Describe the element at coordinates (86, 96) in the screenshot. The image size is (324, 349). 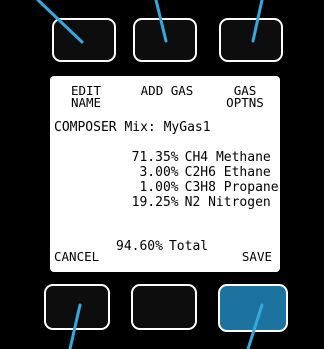
I see `softkey-edit-name: EDIT NAME` at that location.